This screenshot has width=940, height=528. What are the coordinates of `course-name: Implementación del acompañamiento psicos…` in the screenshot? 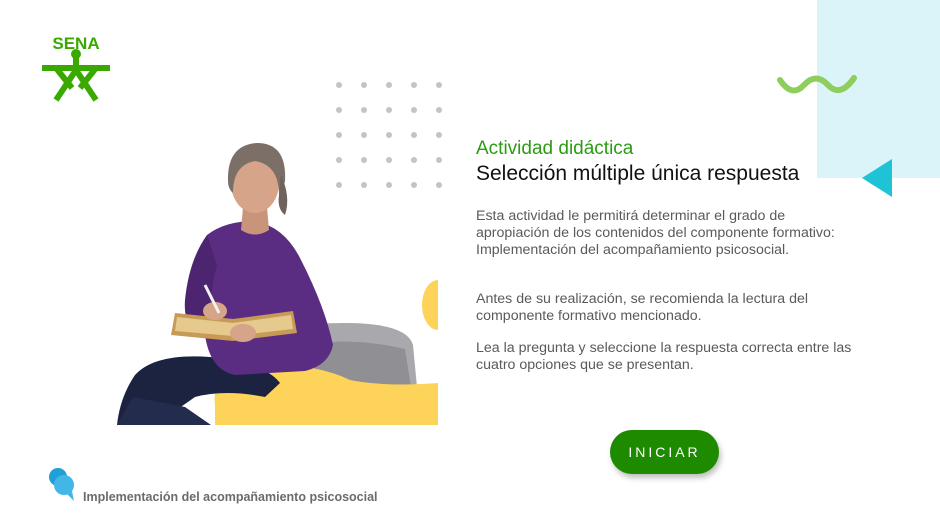 It's located at (230, 497).